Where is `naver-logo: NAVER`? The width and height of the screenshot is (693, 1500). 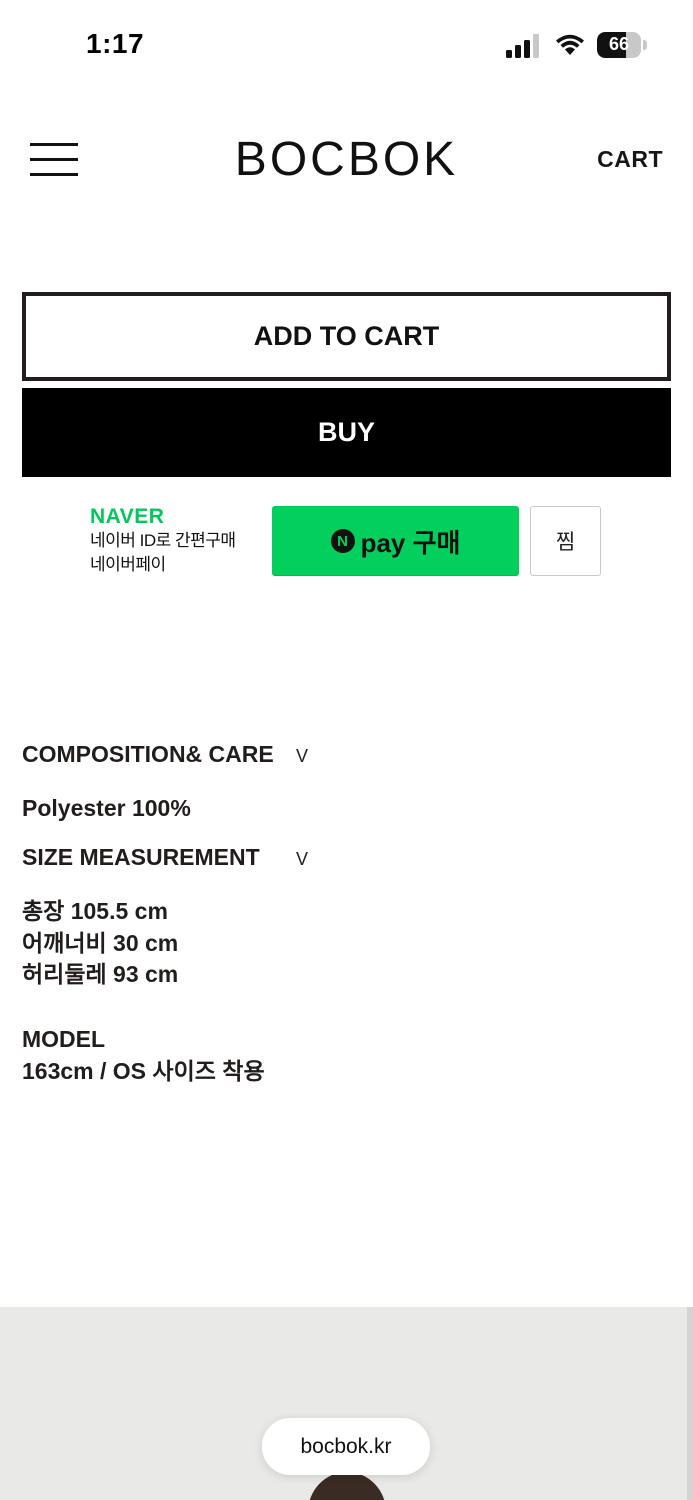 naver-logo: NAVER is located at coordinates (127, 516).